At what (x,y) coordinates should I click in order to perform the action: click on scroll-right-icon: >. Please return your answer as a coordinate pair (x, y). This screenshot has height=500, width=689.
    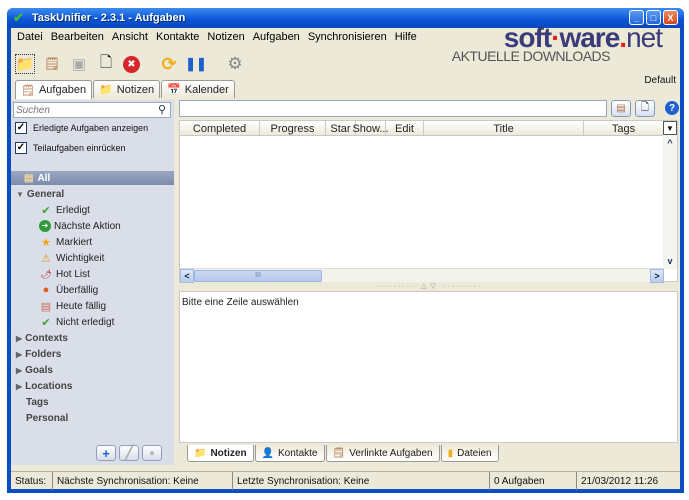
    Looking at the image, I should click on (657, 276).